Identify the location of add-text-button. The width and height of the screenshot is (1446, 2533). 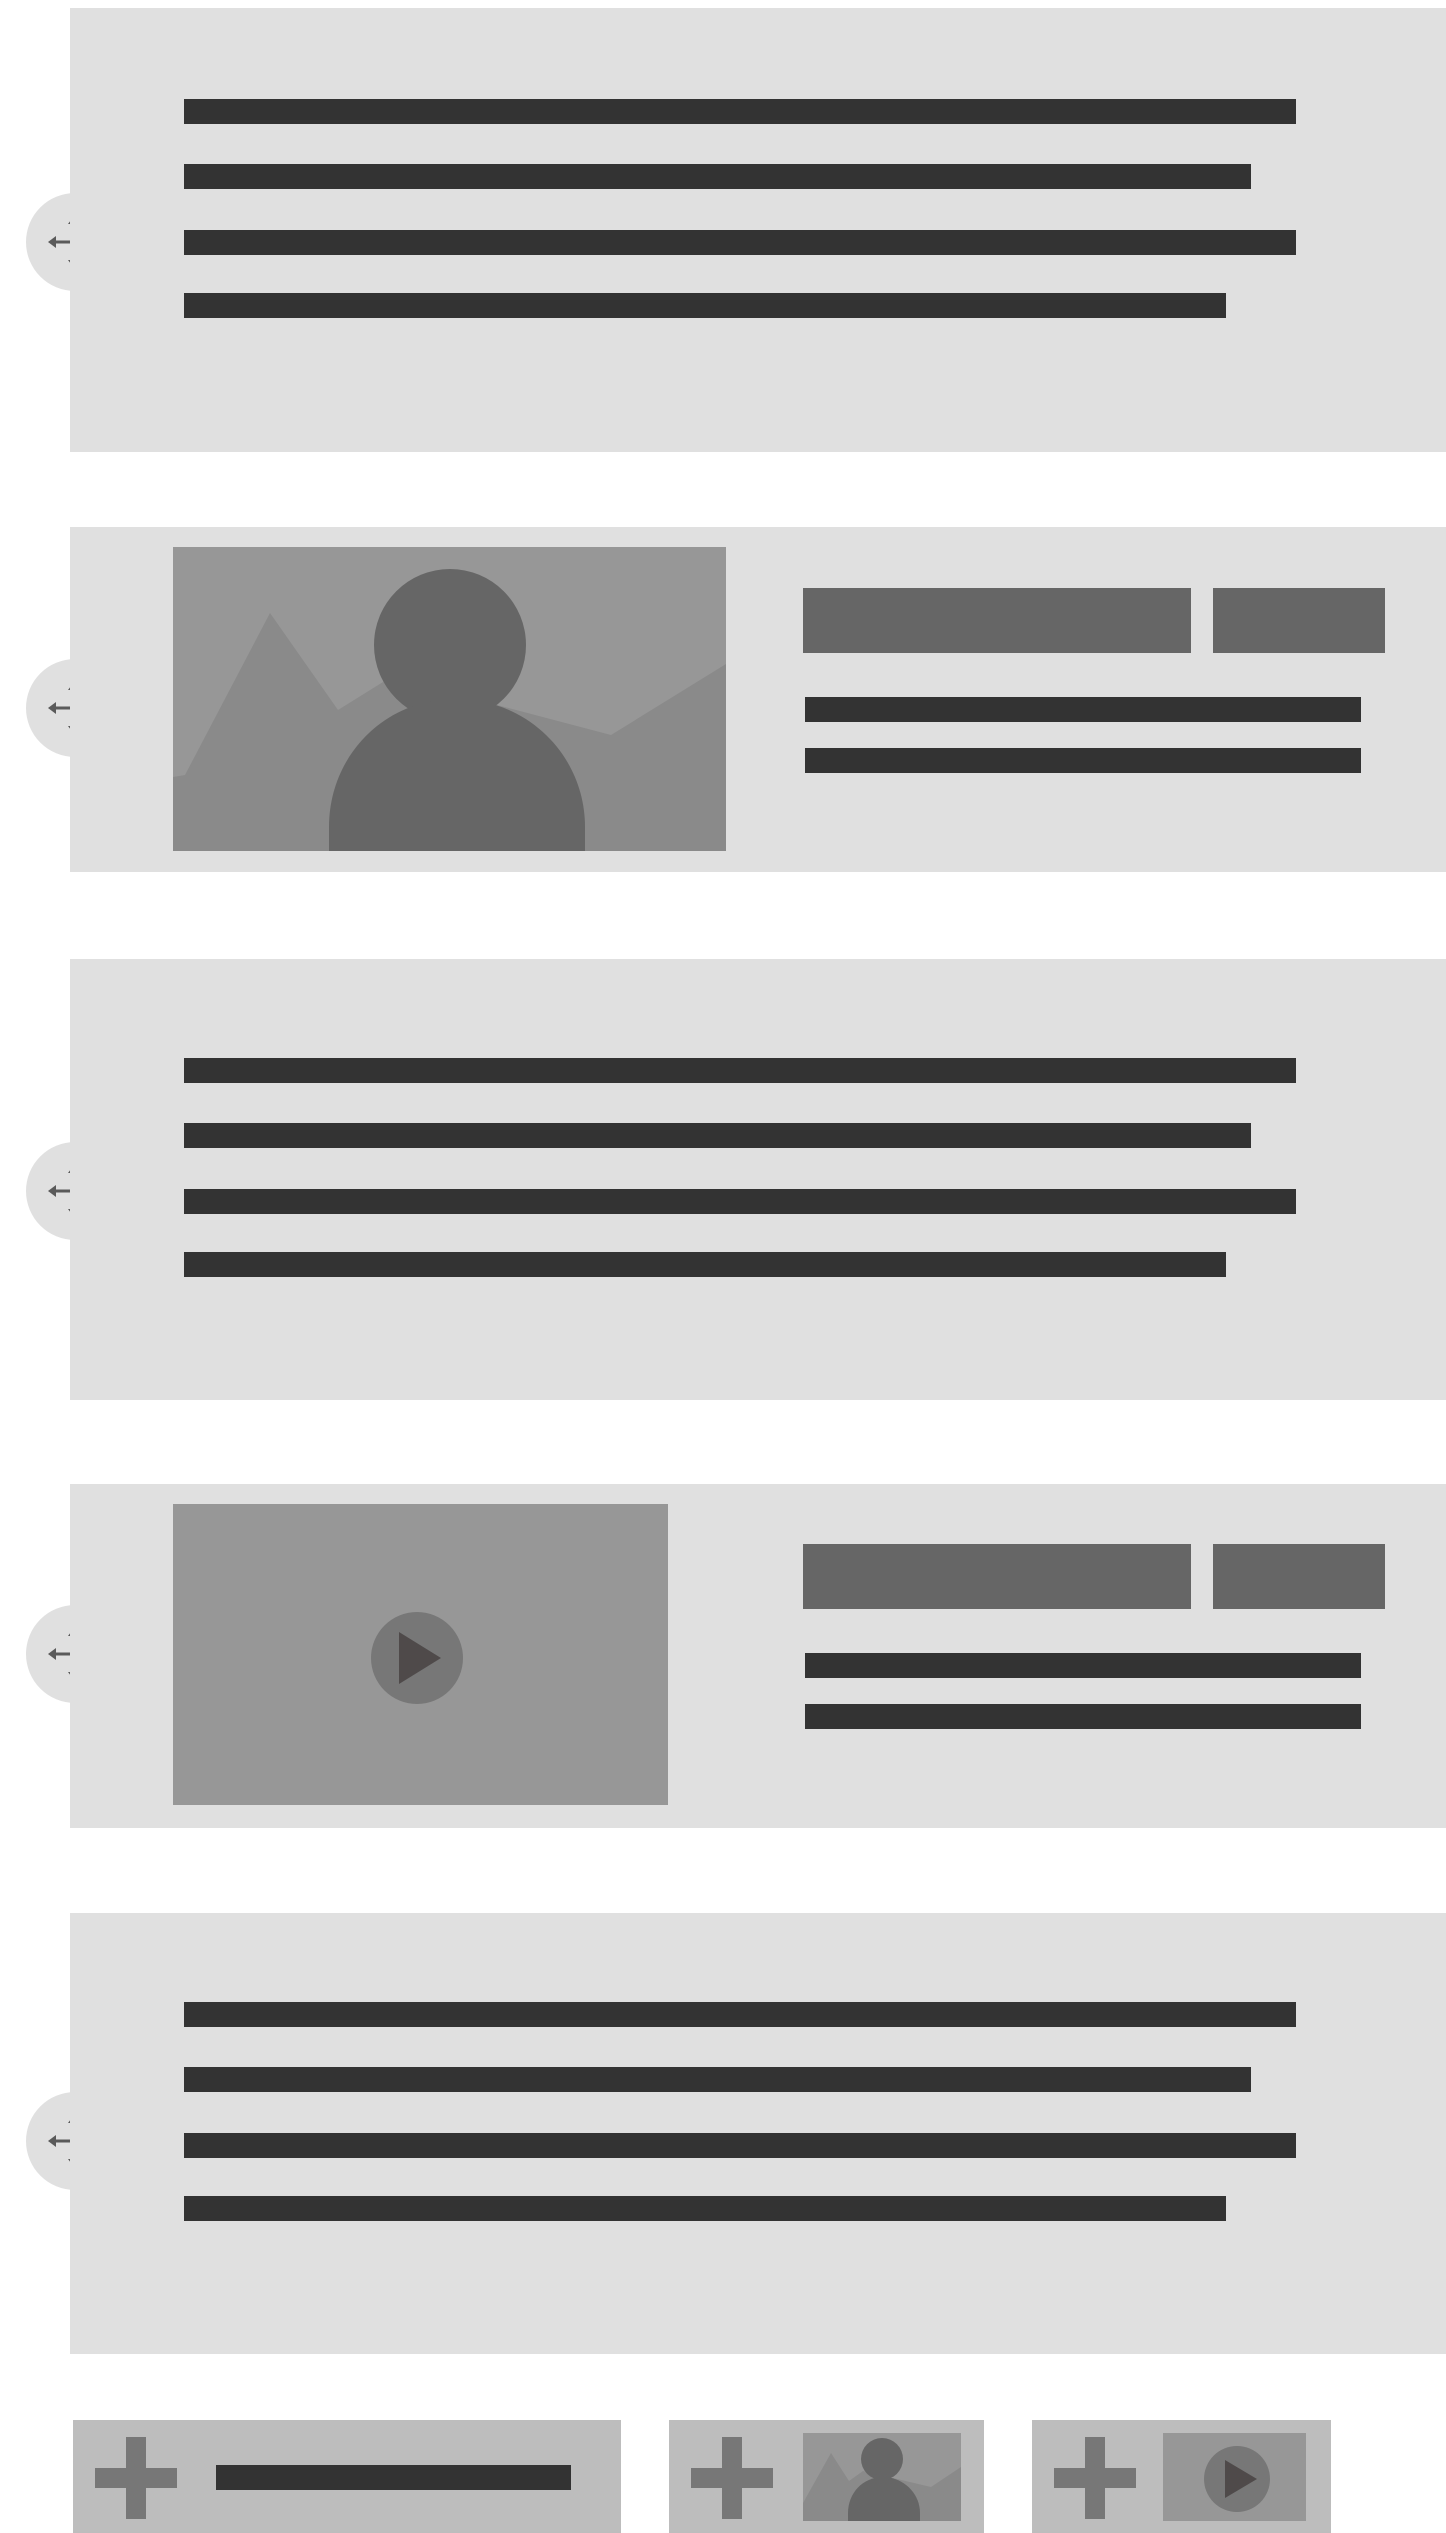
(347, 2476).